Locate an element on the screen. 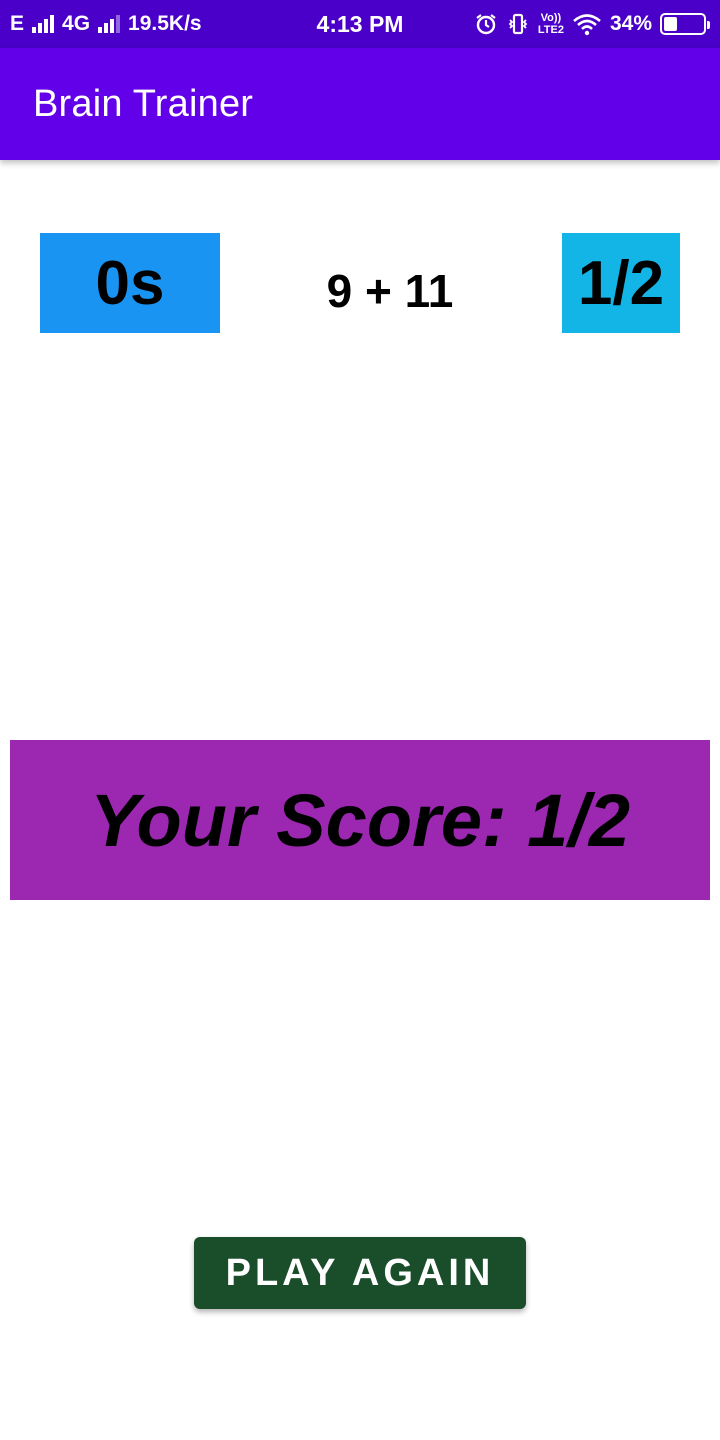  status-left: E 4G 19.5K/s is located at coordinates (106, 24).